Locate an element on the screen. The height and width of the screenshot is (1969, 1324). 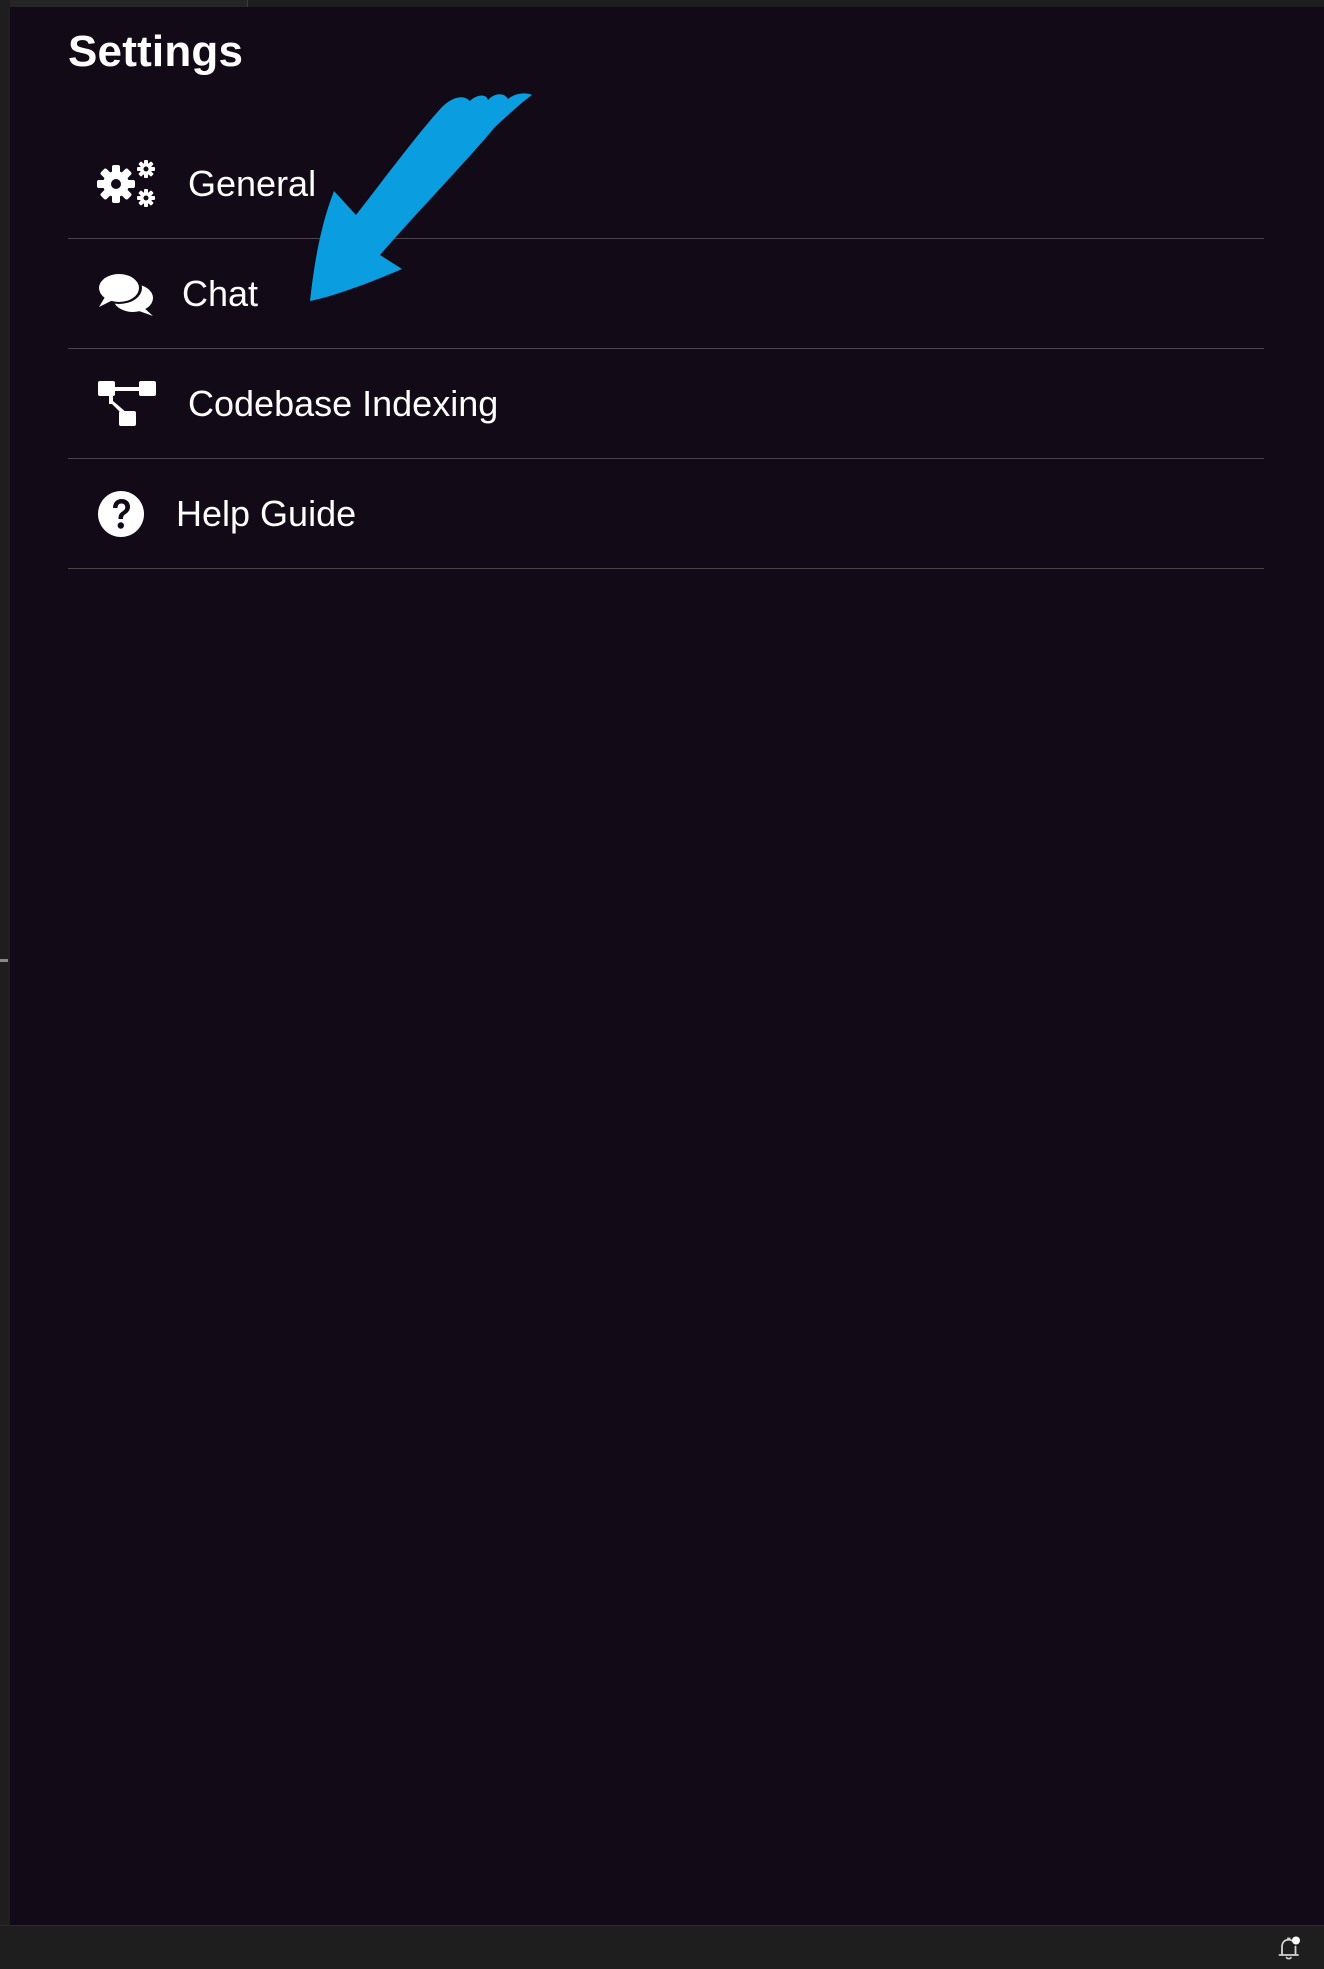
editor-left-edge is located at coordinates (5, 962).